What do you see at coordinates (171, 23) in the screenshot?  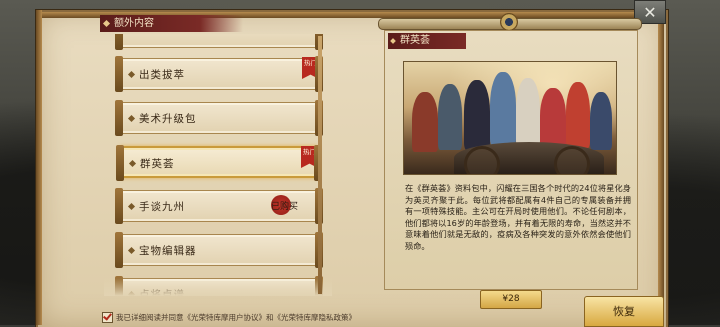 I see `section-header: 额外内容` at bounding box center [171, 23].